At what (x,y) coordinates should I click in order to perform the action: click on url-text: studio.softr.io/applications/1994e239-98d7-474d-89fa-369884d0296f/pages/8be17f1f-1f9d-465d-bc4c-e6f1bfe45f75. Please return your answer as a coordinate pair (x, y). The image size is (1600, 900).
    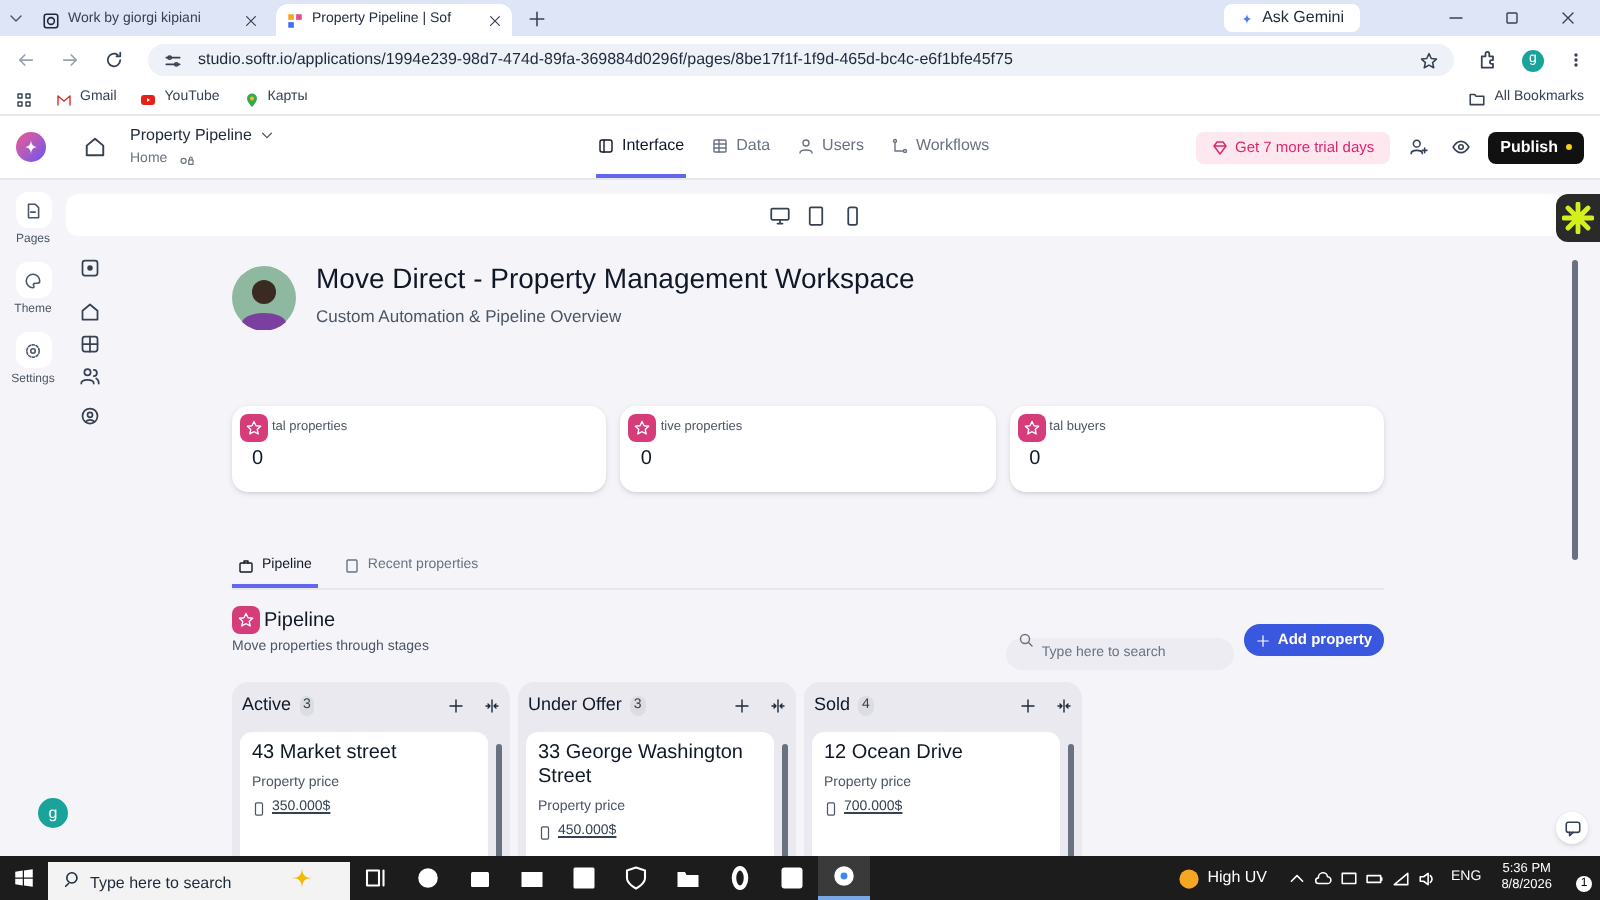
    Looking at the image, I should click on (606, 60).